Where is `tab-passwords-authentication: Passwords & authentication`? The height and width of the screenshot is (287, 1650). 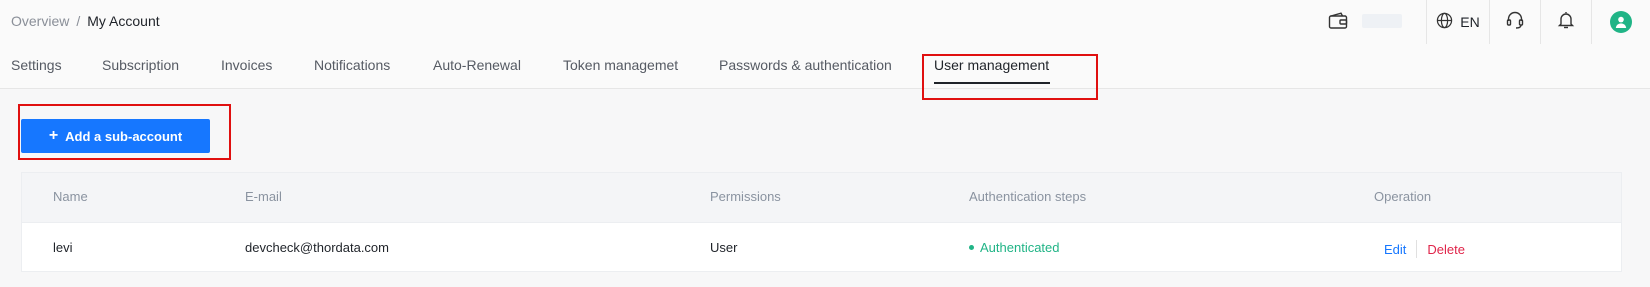
tab-passwords-authentication: Passwords & authentication is located at coordinates (805, 65).